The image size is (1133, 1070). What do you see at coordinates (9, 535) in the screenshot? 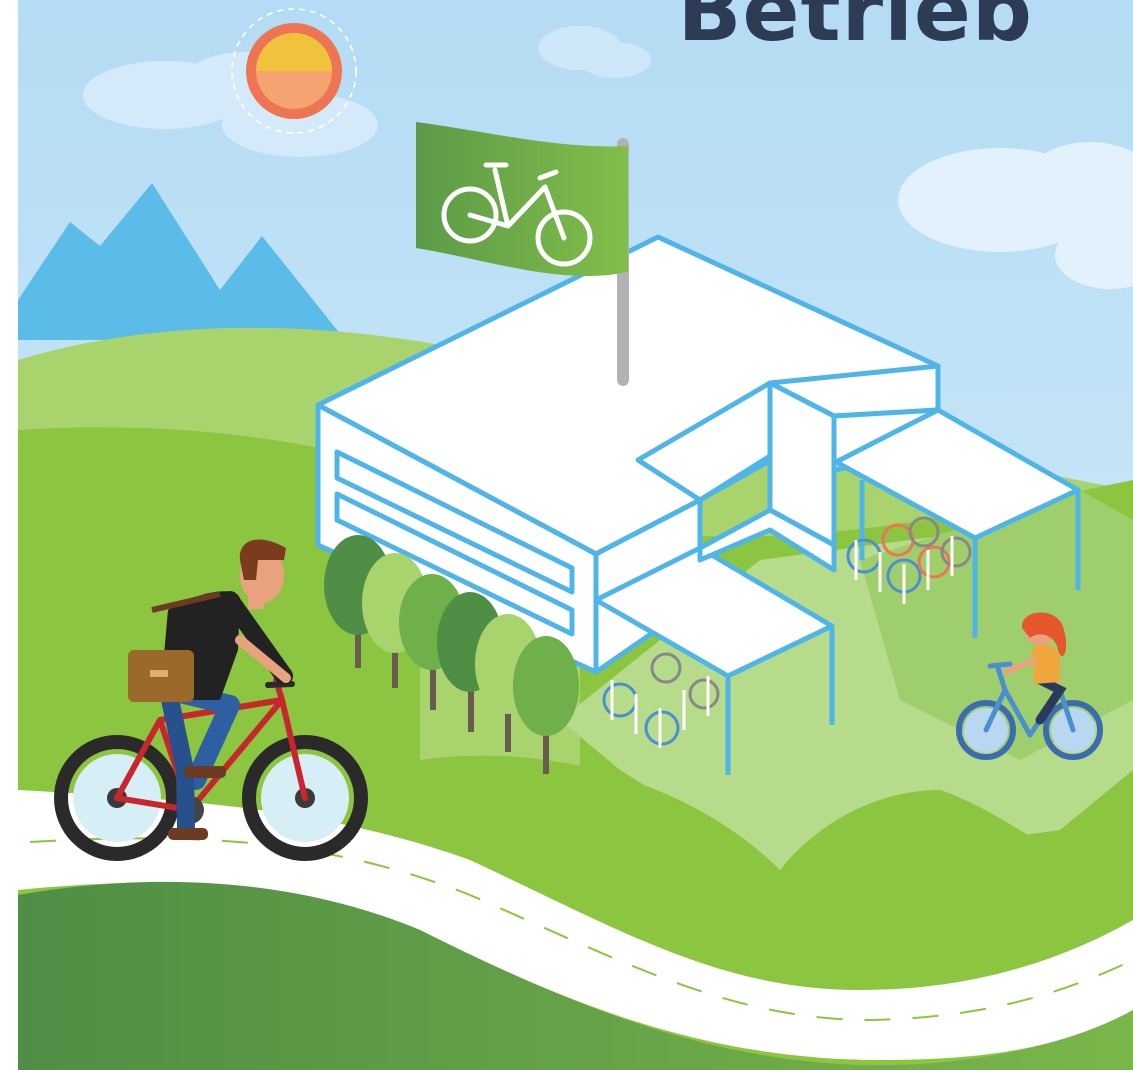
I see `left-margin` at bounding box center [9, 535].